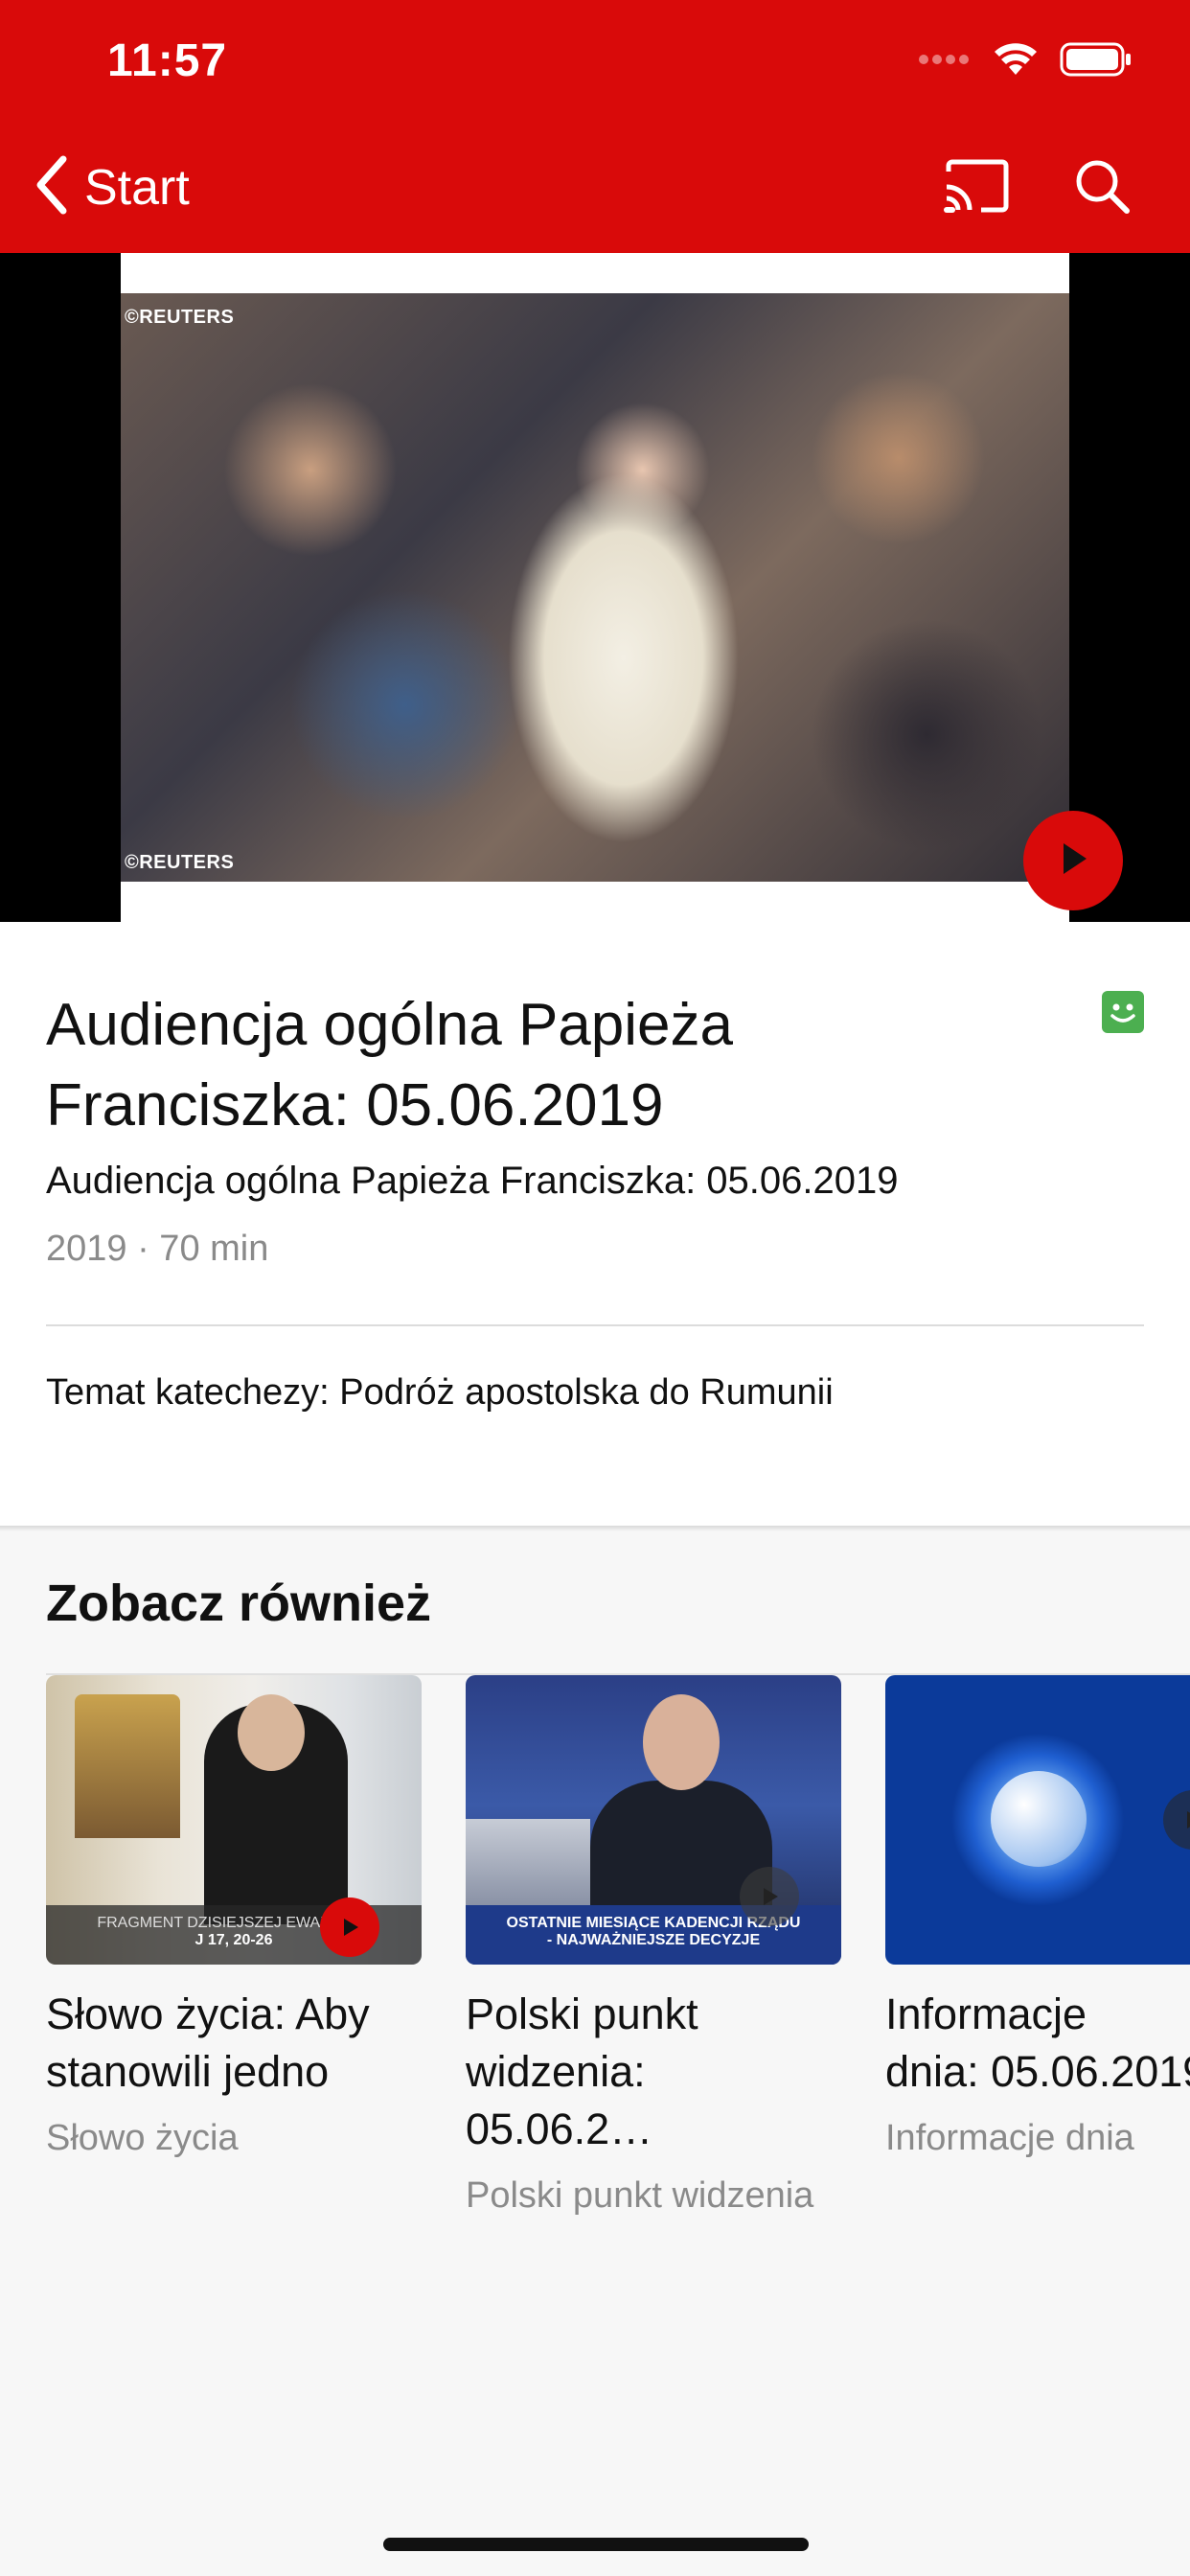  I want to click on battery-icon, so click(1097, 62).